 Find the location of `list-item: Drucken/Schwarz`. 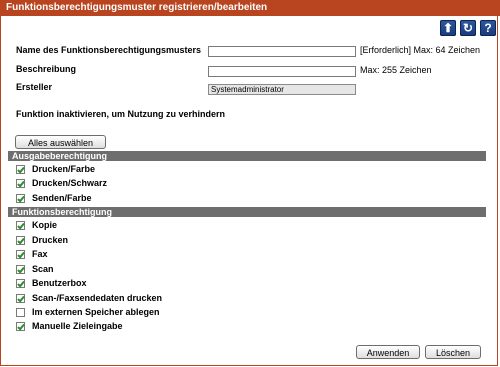

list-item: Drucken/Schwarz is located at coordinates (61, 183).